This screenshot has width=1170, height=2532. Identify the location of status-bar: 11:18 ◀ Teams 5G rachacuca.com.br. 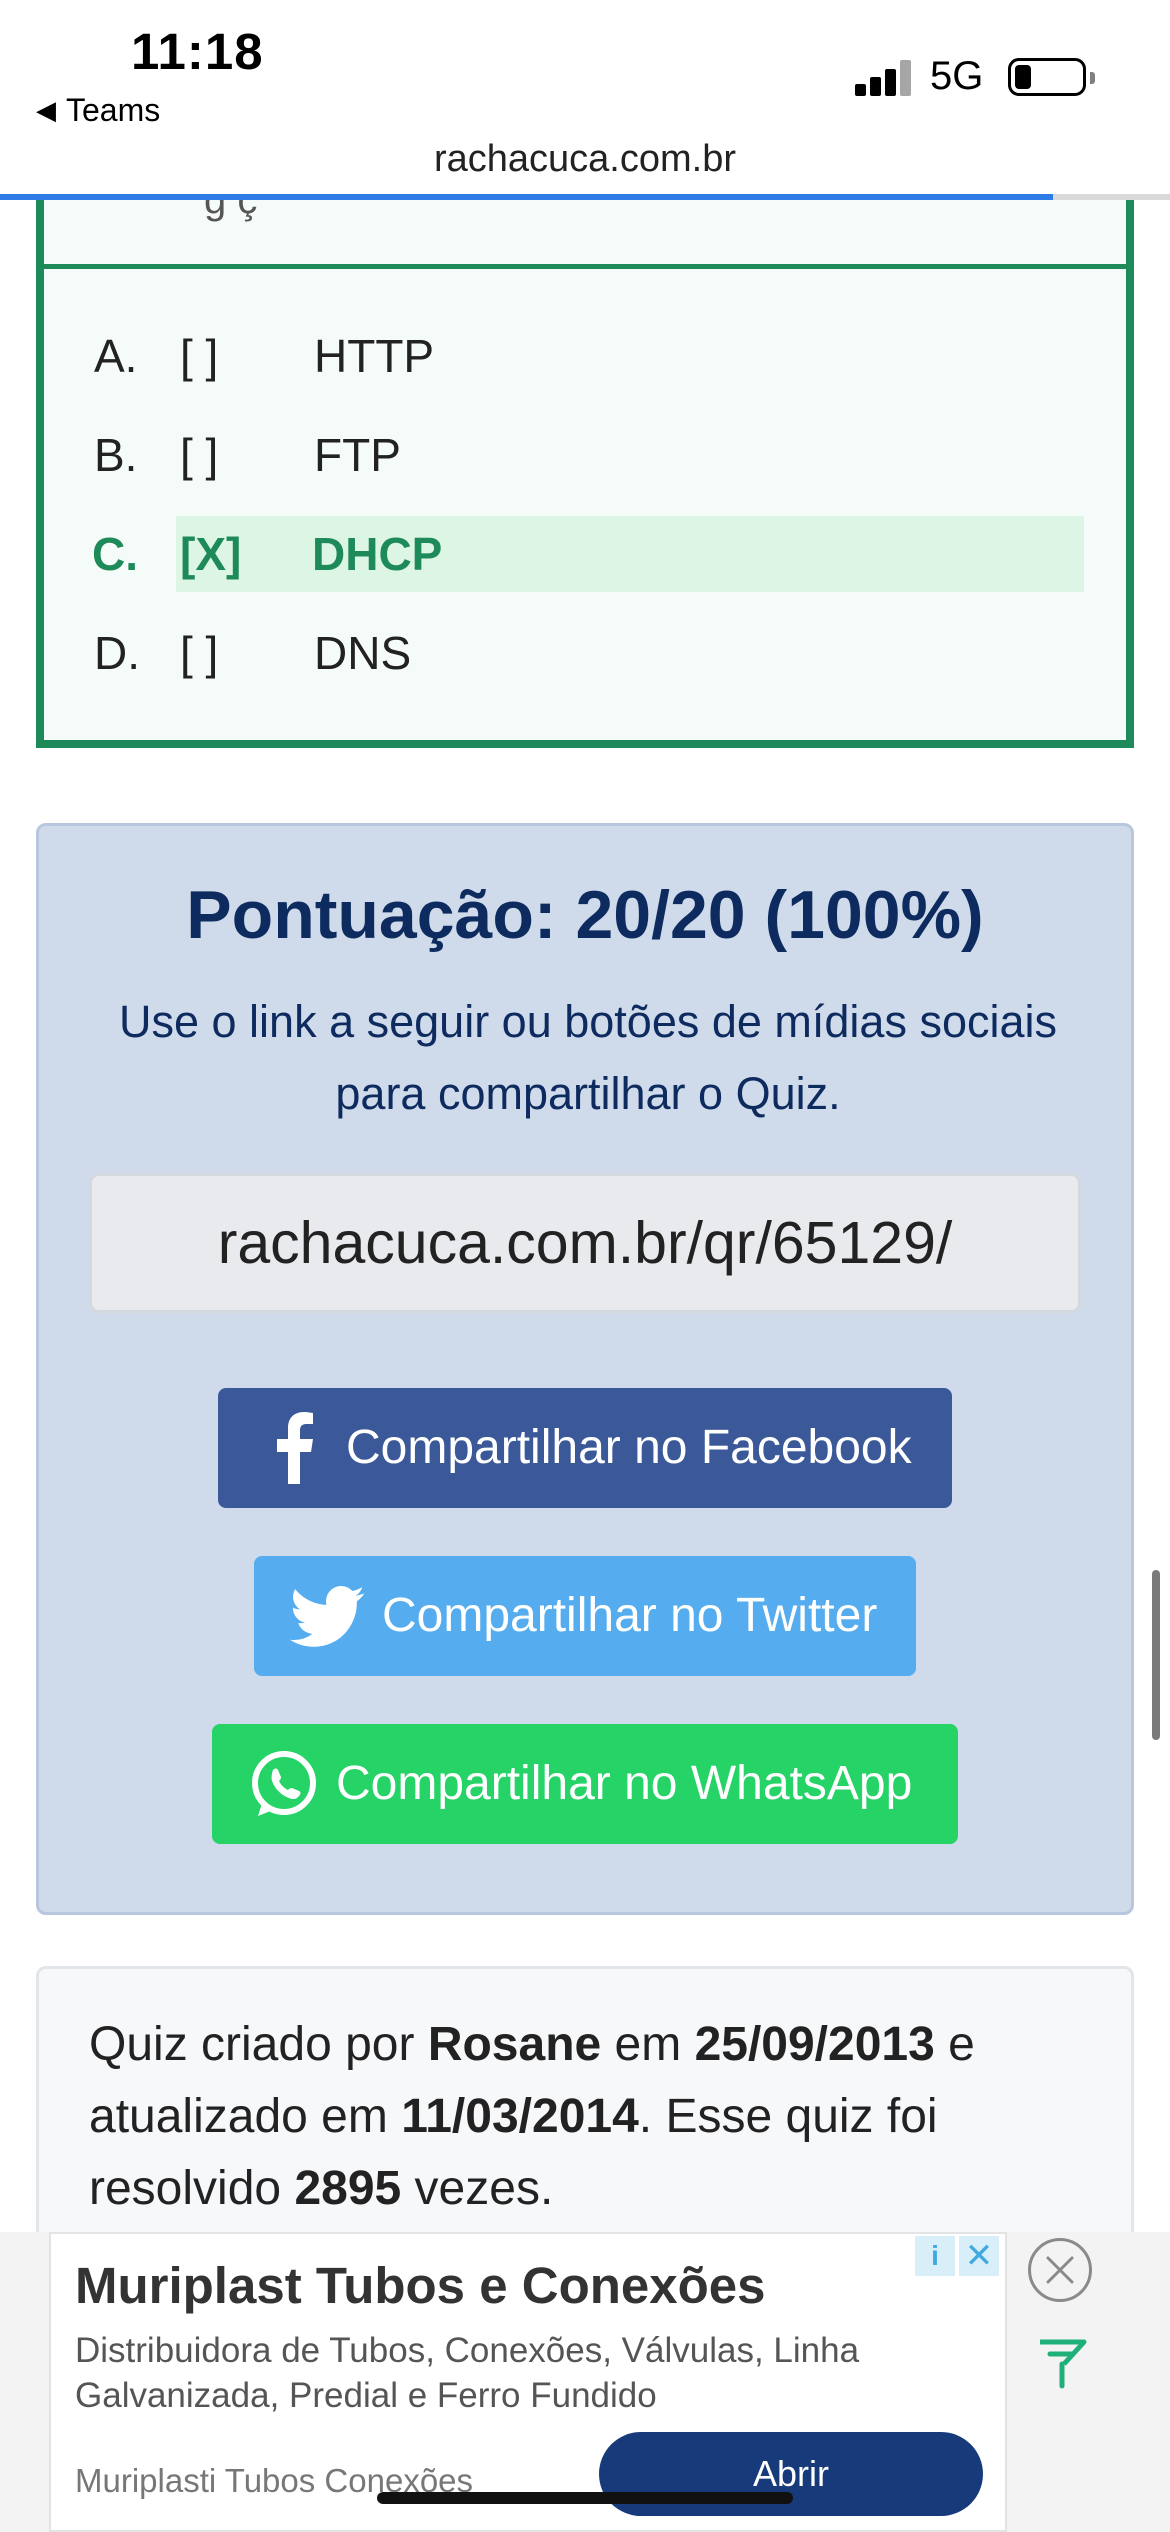
(585, 100).